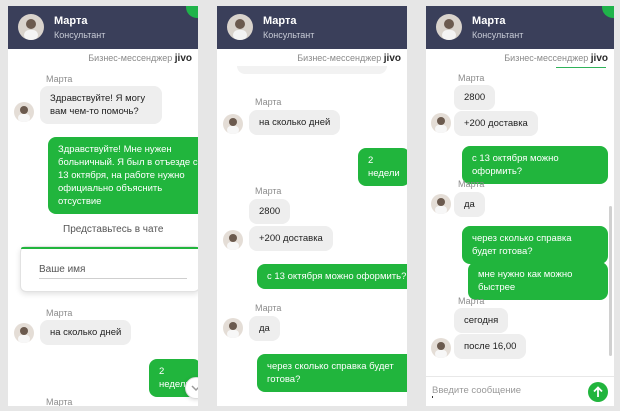 Image resolution: width=620 pixels, height=411 pixels. What do you see at coordinates (581, 67) in the screenshot?
I see `brand-underline` at bounding box center [581, 67].